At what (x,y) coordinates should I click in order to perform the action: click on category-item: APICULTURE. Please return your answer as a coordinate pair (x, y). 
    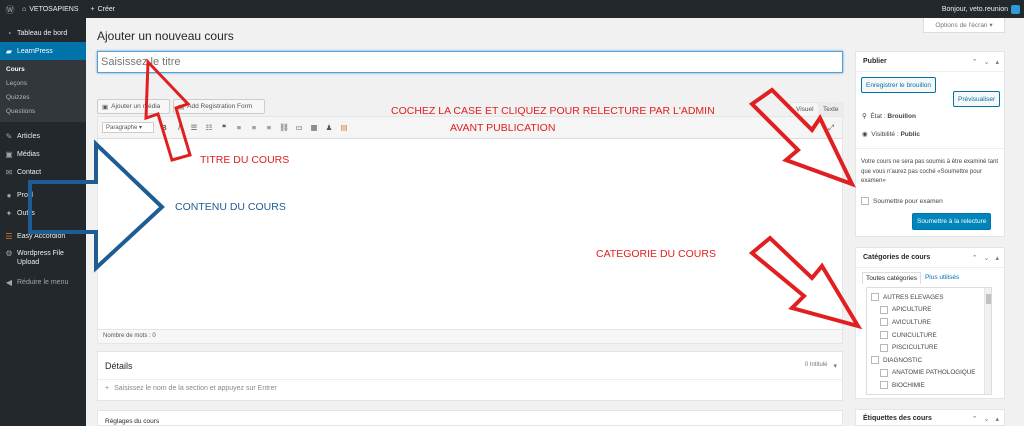
    Looking at the image, I should click on (931, 310).